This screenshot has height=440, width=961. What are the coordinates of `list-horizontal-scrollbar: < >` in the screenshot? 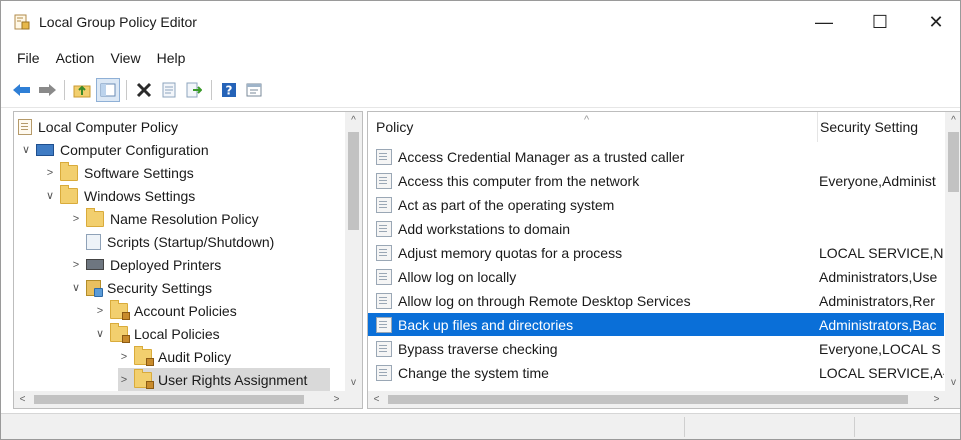 It's located at (656, 399).